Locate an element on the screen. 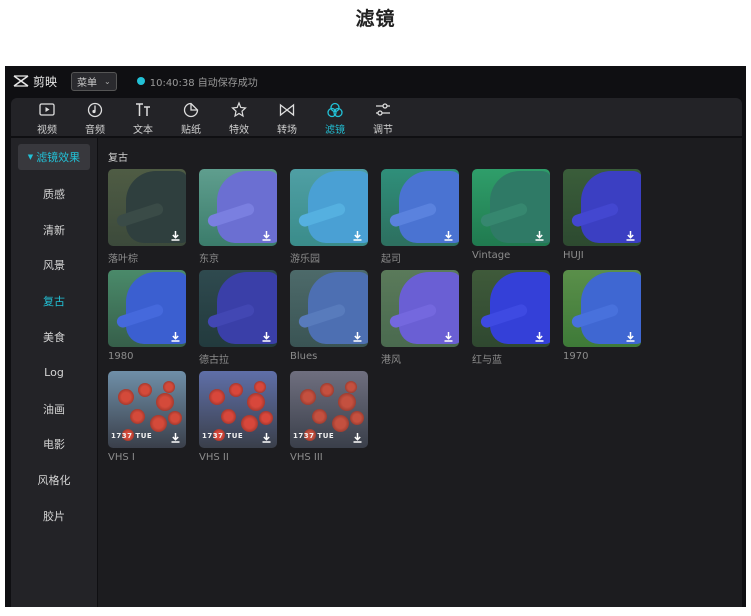  sidebar-item: 美食 is located at coordinates (54, 337).